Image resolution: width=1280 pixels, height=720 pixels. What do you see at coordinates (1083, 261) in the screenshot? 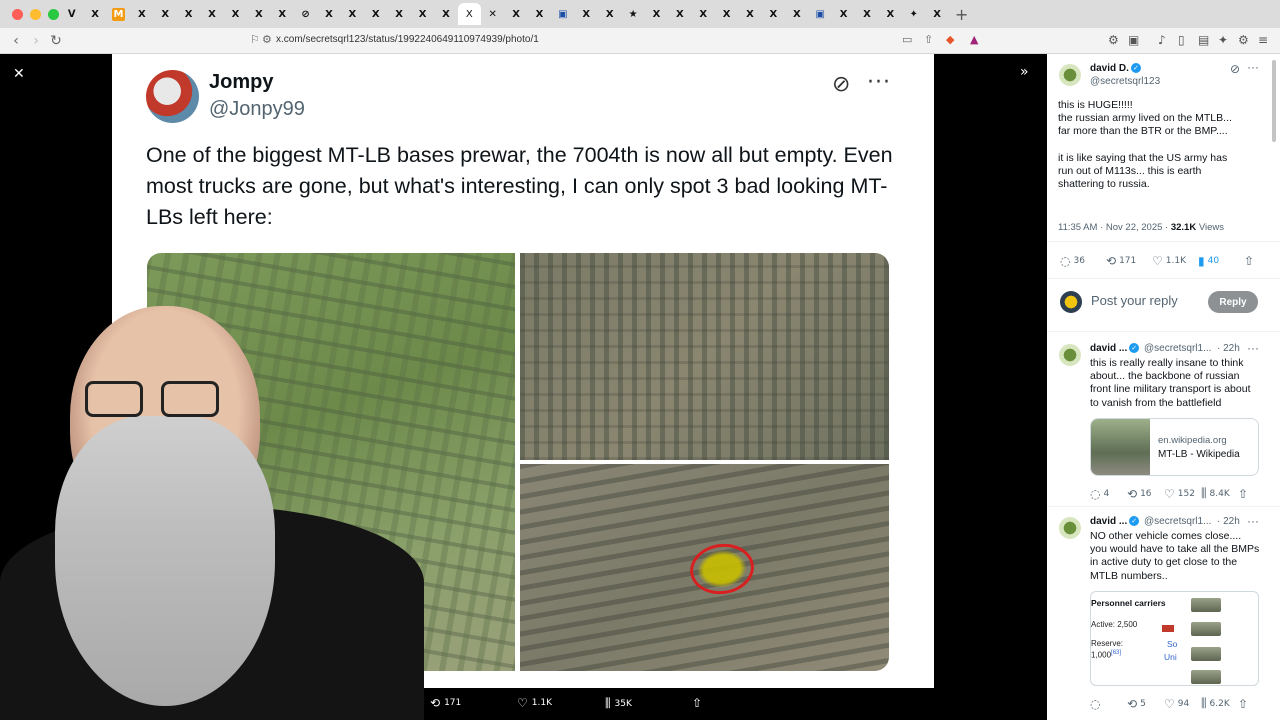
I see `reply-action: ◌ 36` at bounding box center [1083, 261].